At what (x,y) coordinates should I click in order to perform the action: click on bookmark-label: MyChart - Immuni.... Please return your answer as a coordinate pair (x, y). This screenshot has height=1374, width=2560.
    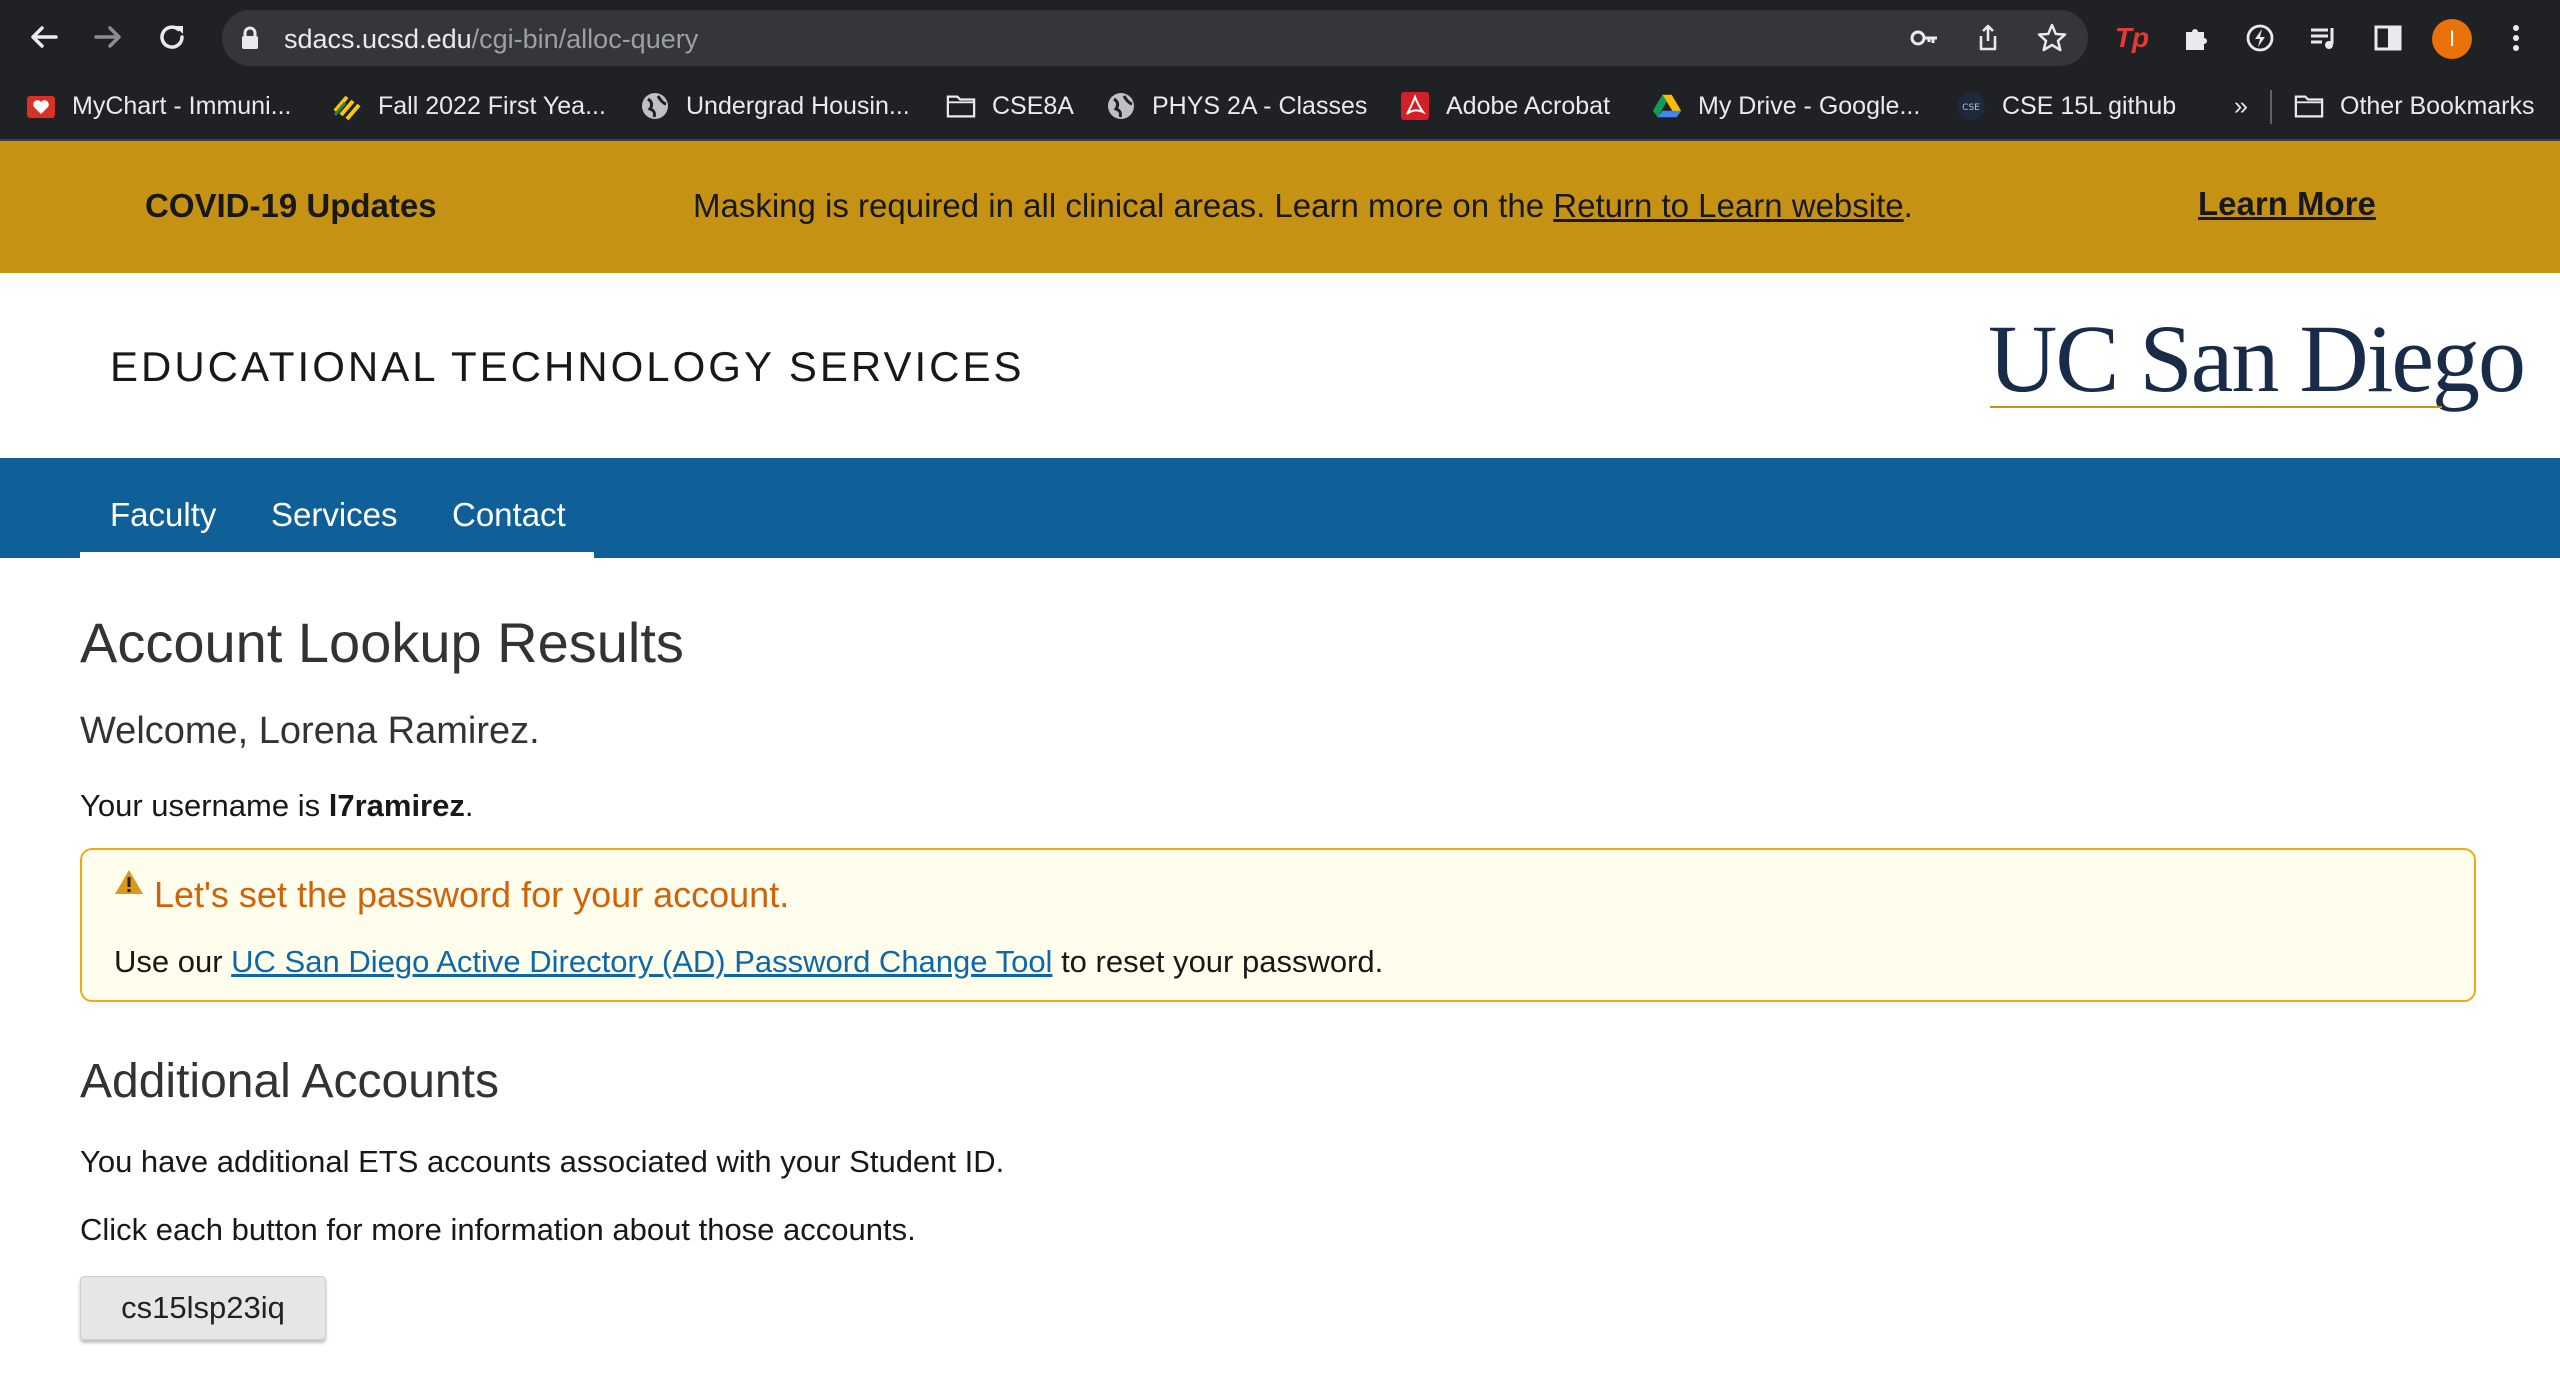
    Looking at the image, I should click on (182, 105).